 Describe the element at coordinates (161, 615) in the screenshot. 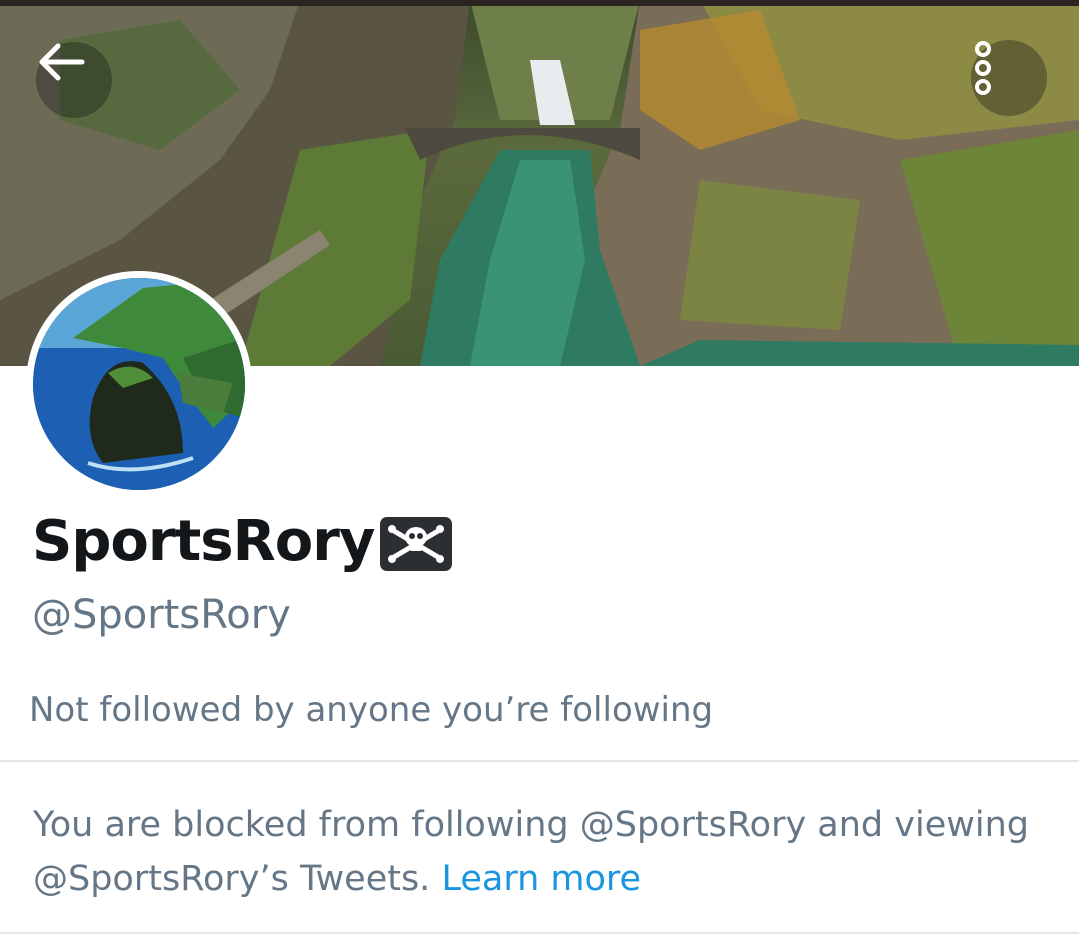

I see `profile-handle: @SportsRory` at that location.